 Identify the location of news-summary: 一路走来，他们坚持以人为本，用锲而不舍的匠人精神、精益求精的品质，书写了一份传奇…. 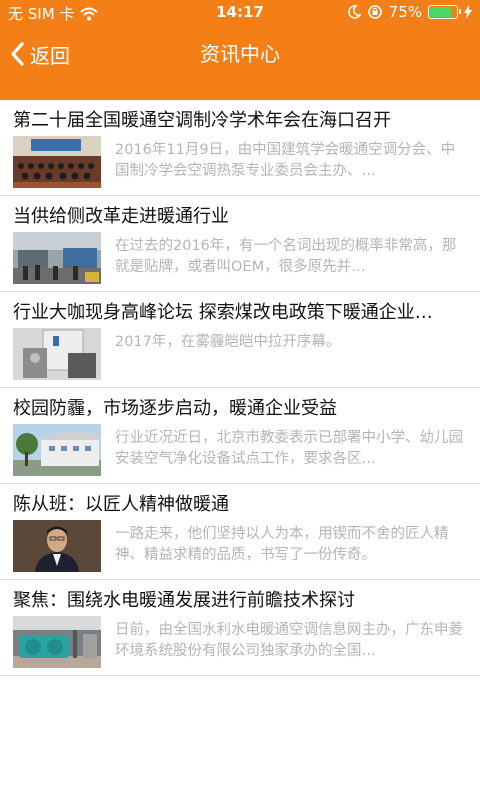
(282, 544).